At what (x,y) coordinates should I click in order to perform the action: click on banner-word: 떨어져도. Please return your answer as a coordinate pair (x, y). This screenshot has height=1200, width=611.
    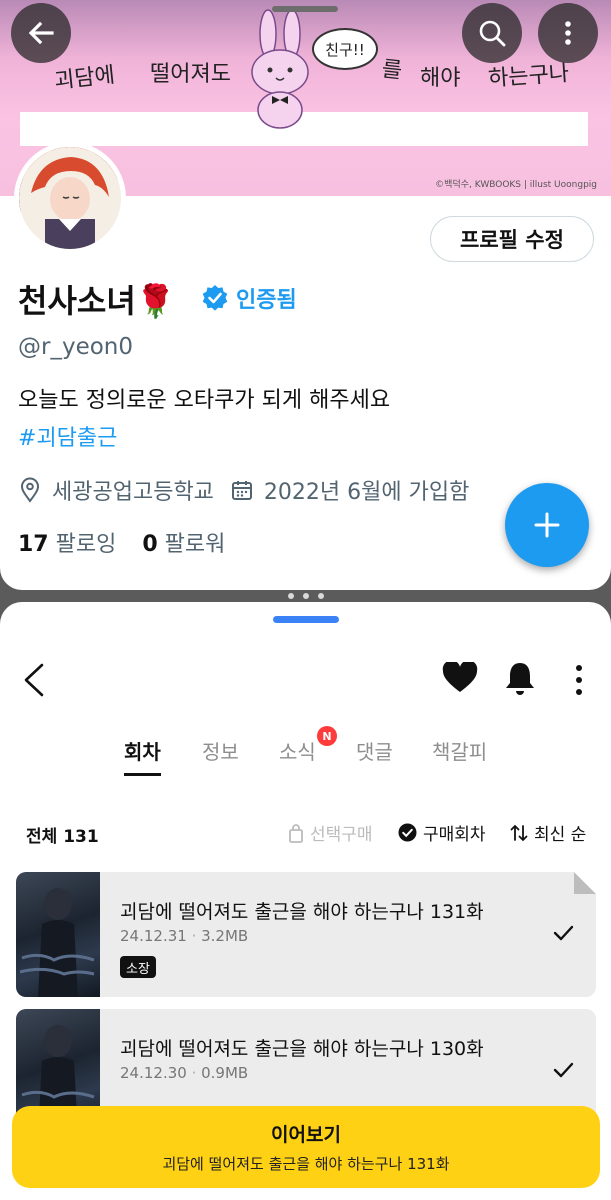
    Looking at the image, I should click on (190, 74).